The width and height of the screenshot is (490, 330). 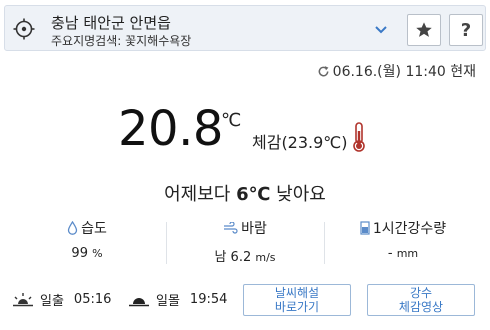 I want to click on location-header: 충남 태안군 안면읍 주요지명검색: 꽃지해수욕장 ?, so click(x=245, y=28).